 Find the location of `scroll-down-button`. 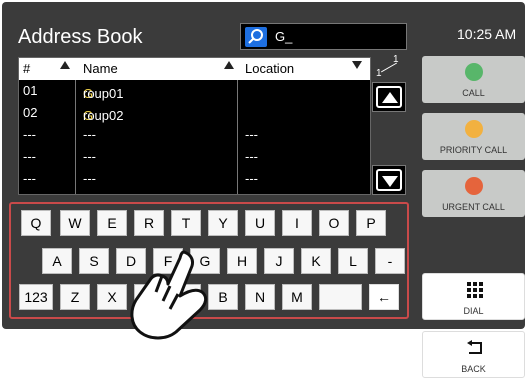

scroll-down-button is located at coordinates (389, 180).